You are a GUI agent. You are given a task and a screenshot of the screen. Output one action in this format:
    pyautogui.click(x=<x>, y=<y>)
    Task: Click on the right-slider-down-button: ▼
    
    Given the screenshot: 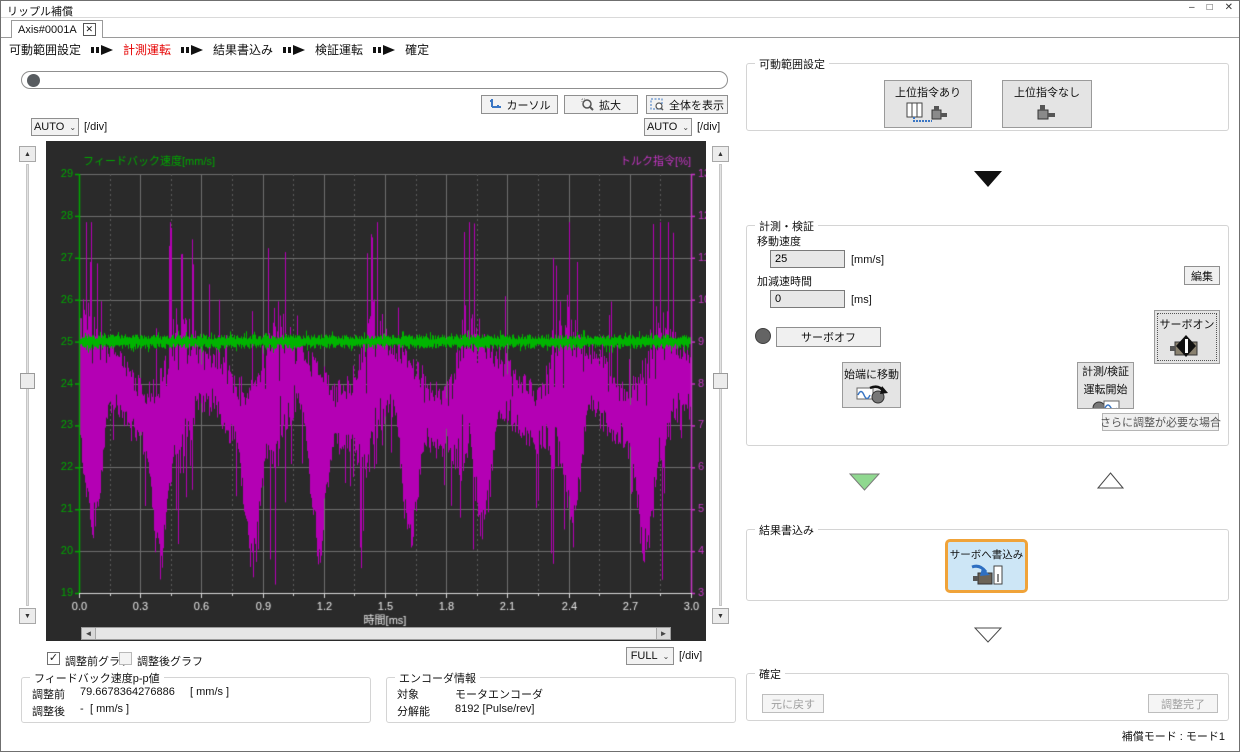 What is the action you would take?
    pyautogui.click(x=720, y=616)
    